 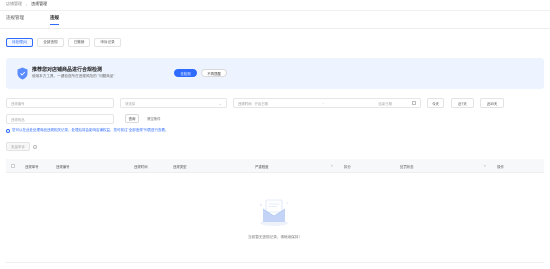 I want to click on violation-product-input: 违规商品, so click(x=60, y=119).